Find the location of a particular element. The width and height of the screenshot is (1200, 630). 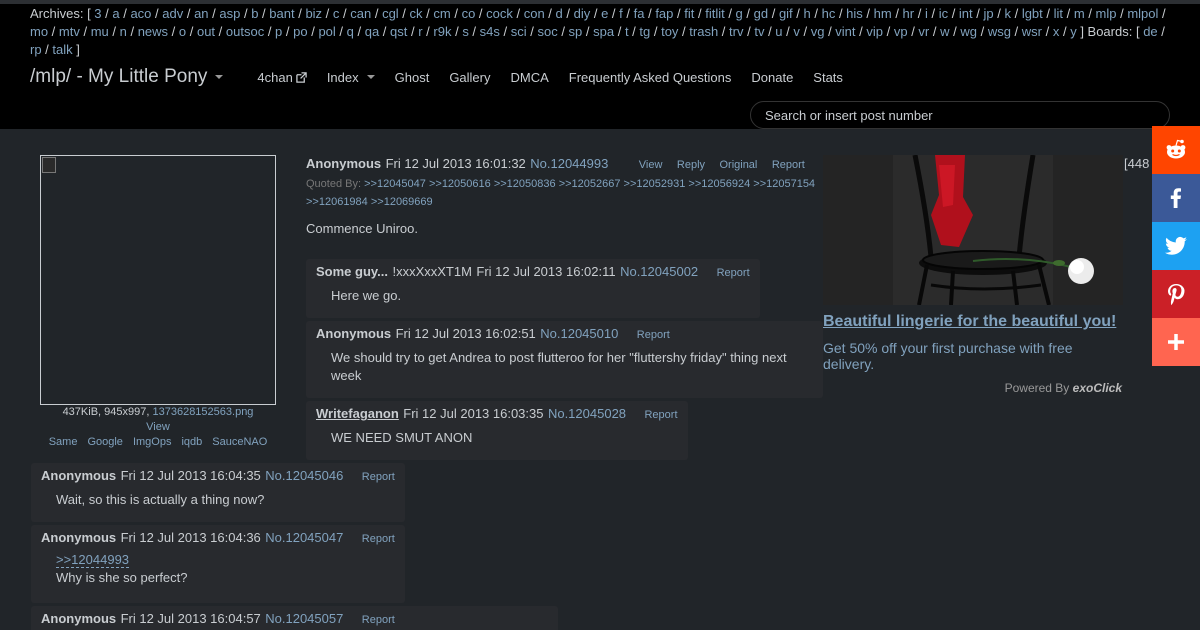

archive-link-f: f is located at coordinates (621, 13).